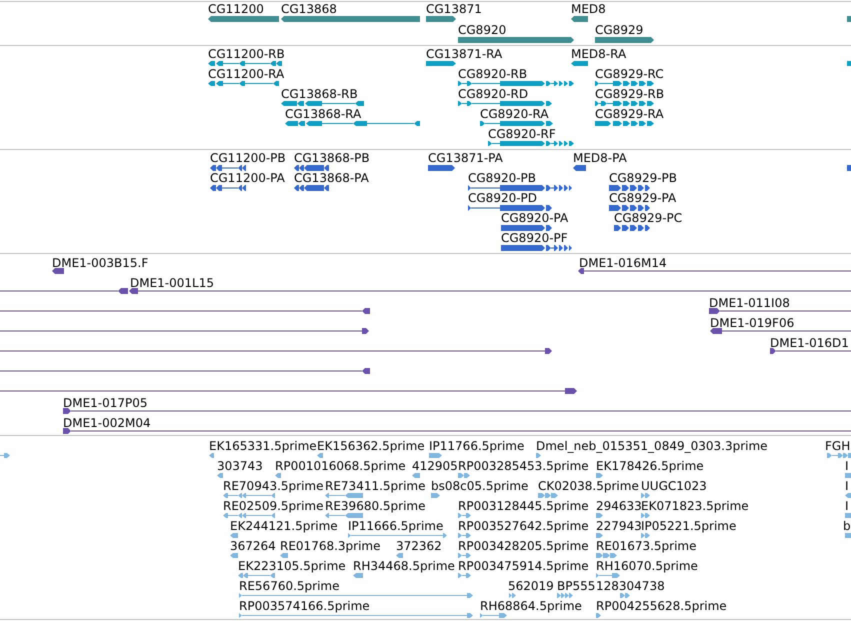  Describe the element at coordinates (629, 114) in the screenshot. I see `feature-label: CG8929-RA` at that location.